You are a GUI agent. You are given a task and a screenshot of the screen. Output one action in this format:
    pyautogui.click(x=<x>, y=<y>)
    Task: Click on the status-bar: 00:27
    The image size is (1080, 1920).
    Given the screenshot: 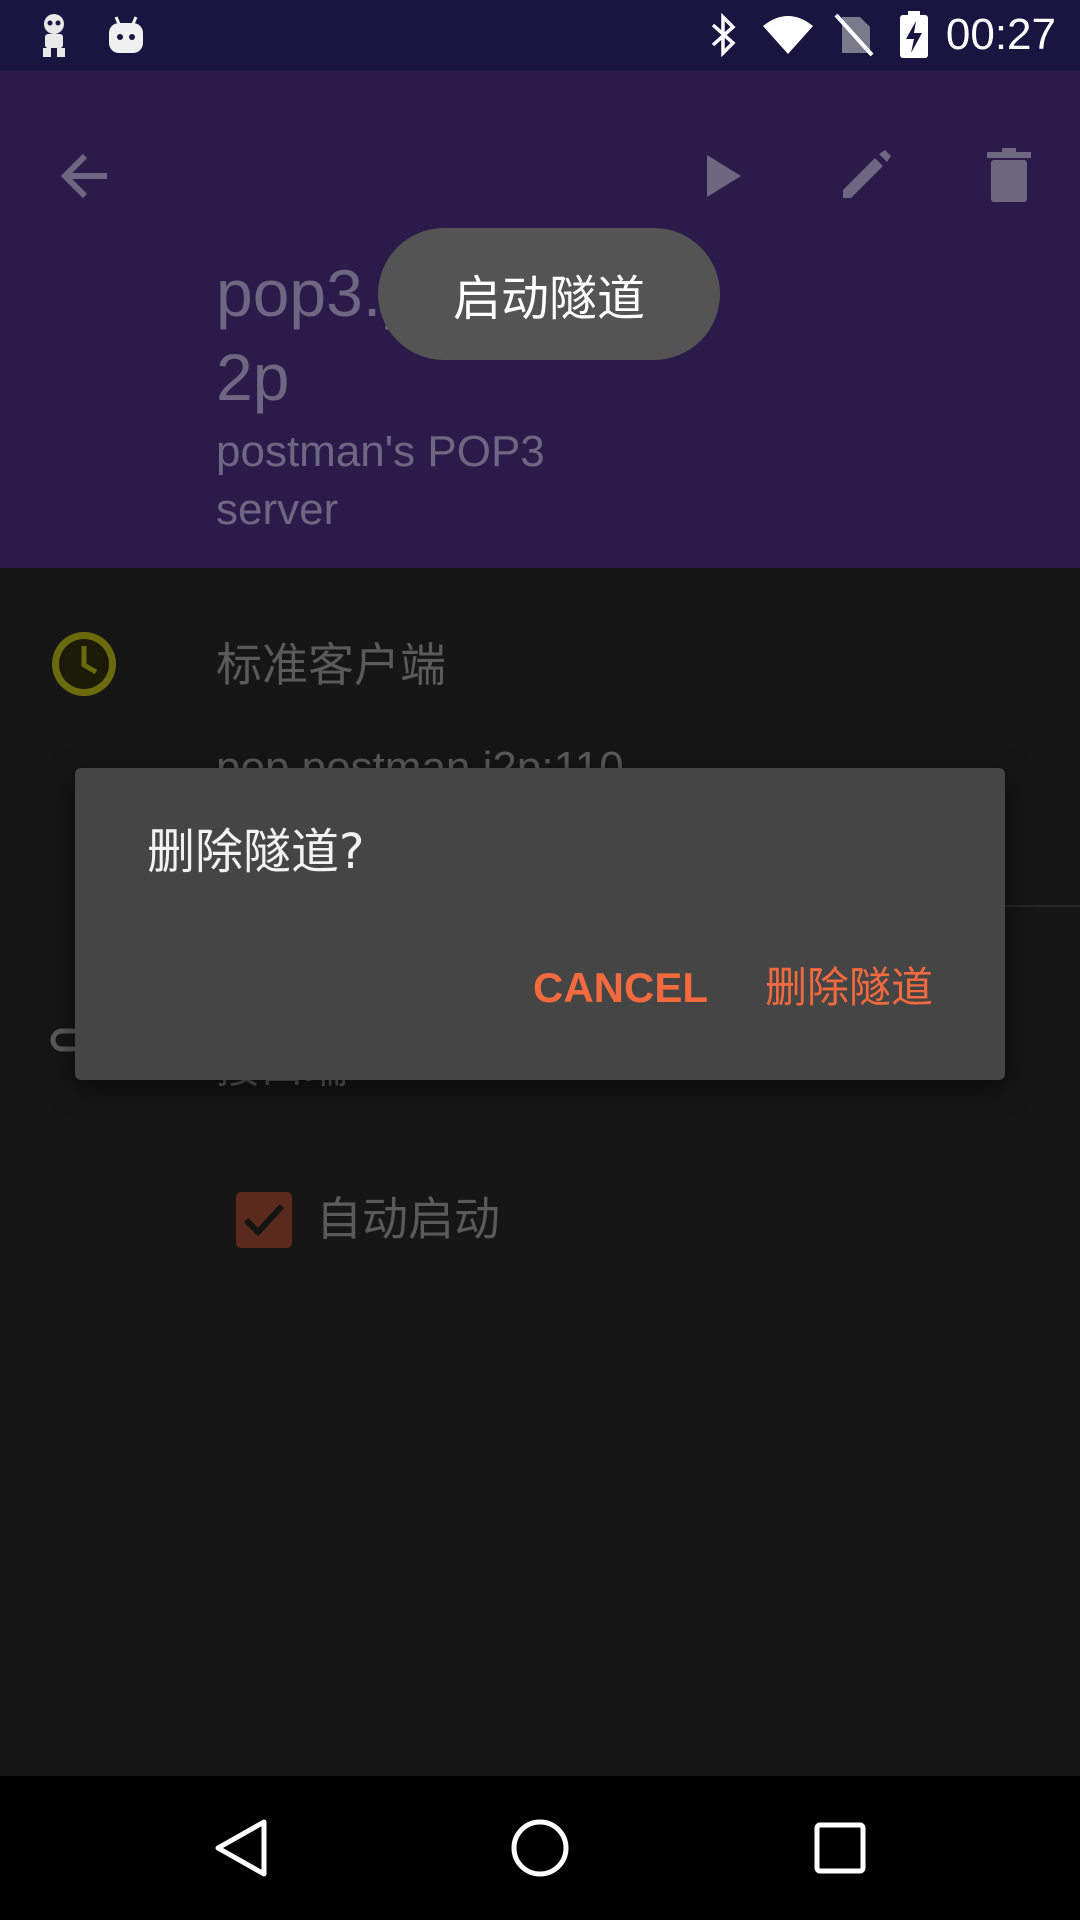 What is the action you would take?
    pyautogui.click(x=540, y=35)
    